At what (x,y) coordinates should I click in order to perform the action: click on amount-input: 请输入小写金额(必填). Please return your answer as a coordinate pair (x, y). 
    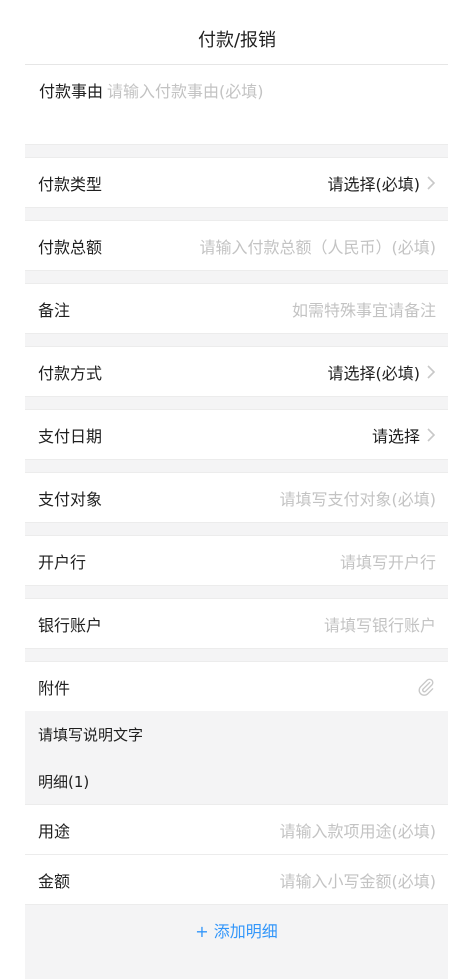
    Looking at the image, I should click on (358, 880).